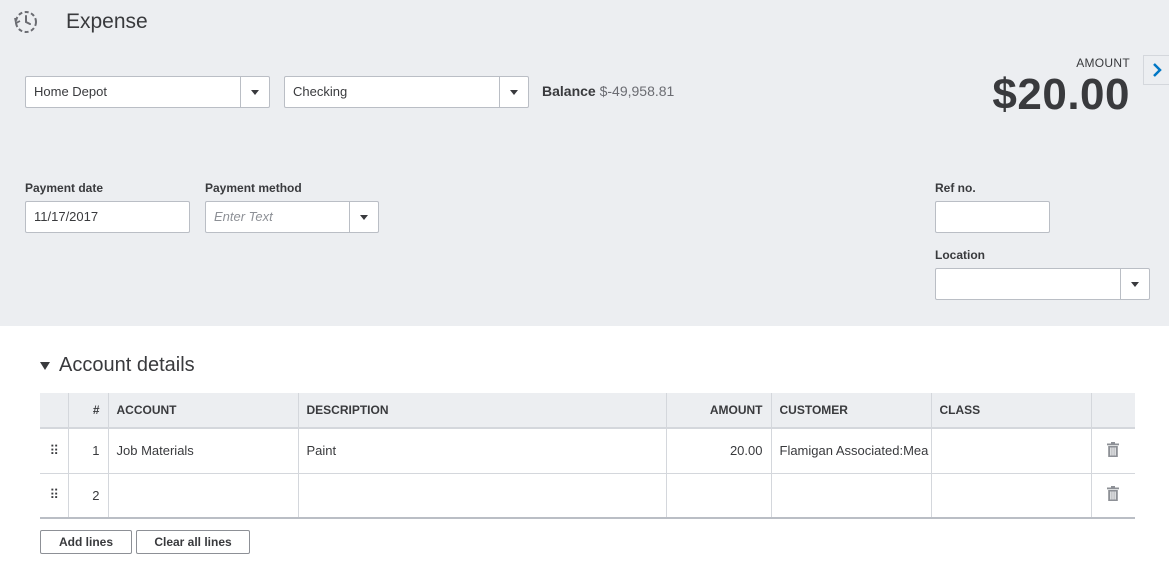  What do you see at coordinates (243, 216) in the screenshot?
I see `payment-method-placeholder: Enter Text` at bounding box center [243, 216].